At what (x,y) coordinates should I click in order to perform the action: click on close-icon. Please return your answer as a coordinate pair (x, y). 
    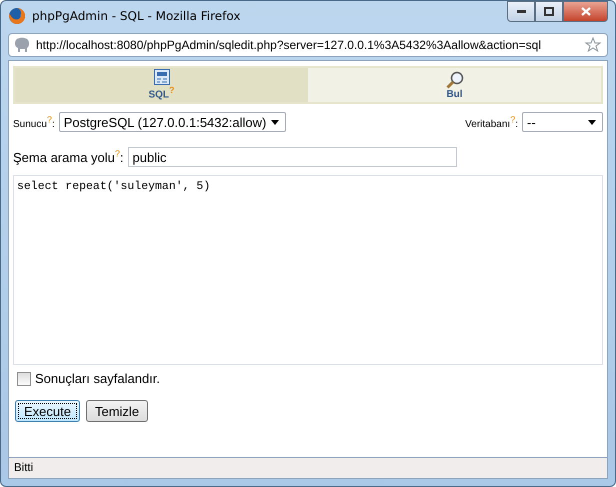
    Looking at the image, I should click on (585, 11).